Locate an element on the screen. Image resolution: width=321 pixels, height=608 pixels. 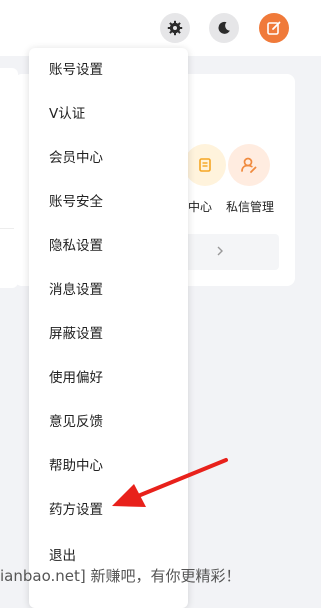
red-arrow-annotation is located at coordinates (170, 482).